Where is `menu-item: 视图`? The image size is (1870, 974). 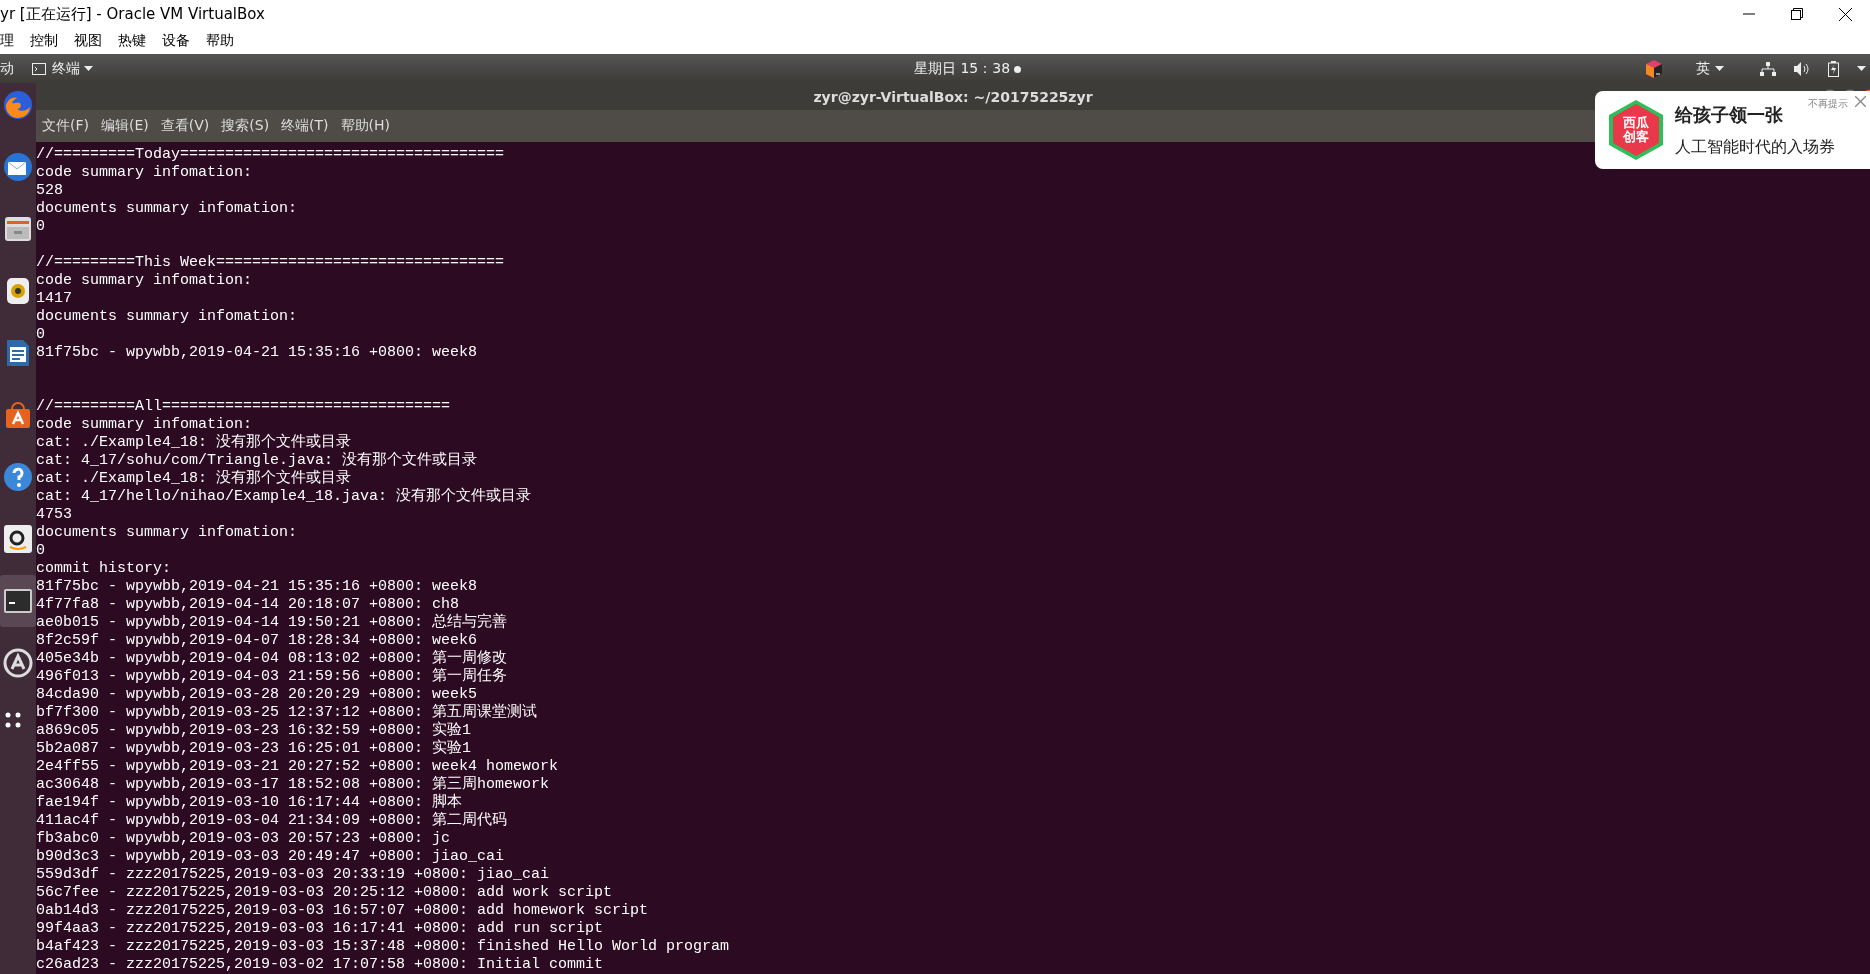
menu-item: 视图 is located at coordinates (88, 41).